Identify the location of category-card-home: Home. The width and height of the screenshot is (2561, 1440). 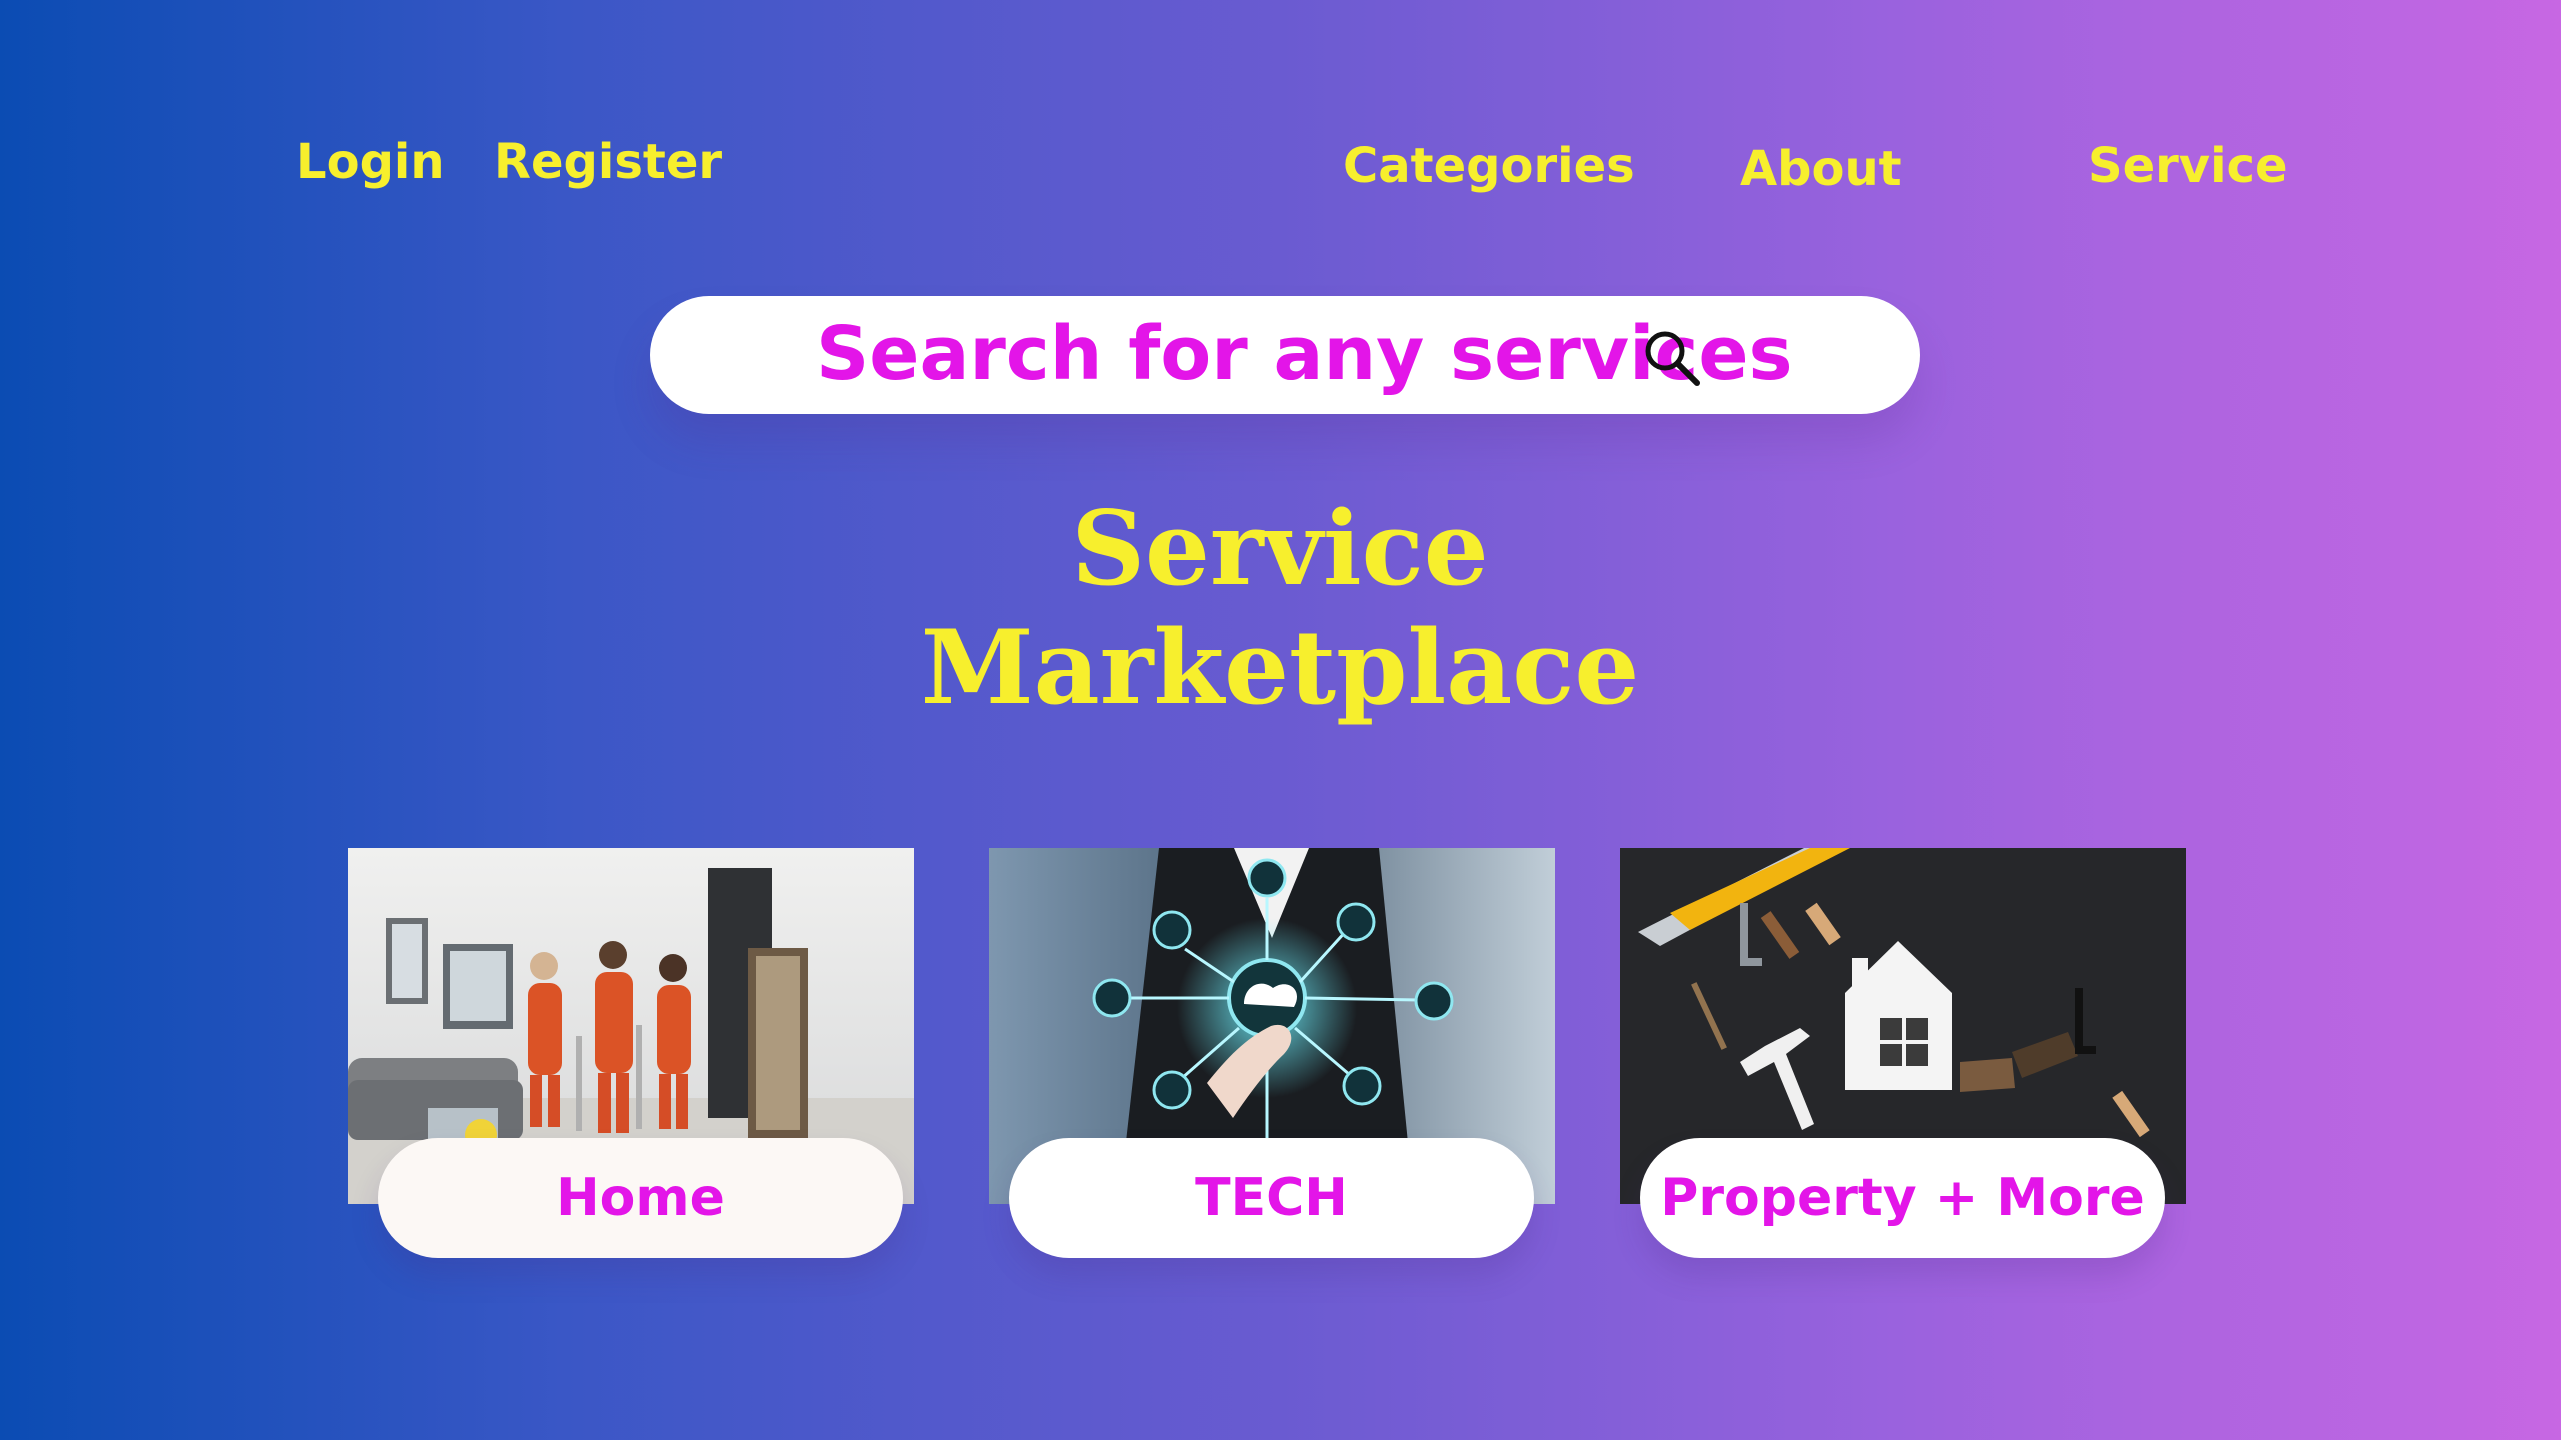
(631, 1053).